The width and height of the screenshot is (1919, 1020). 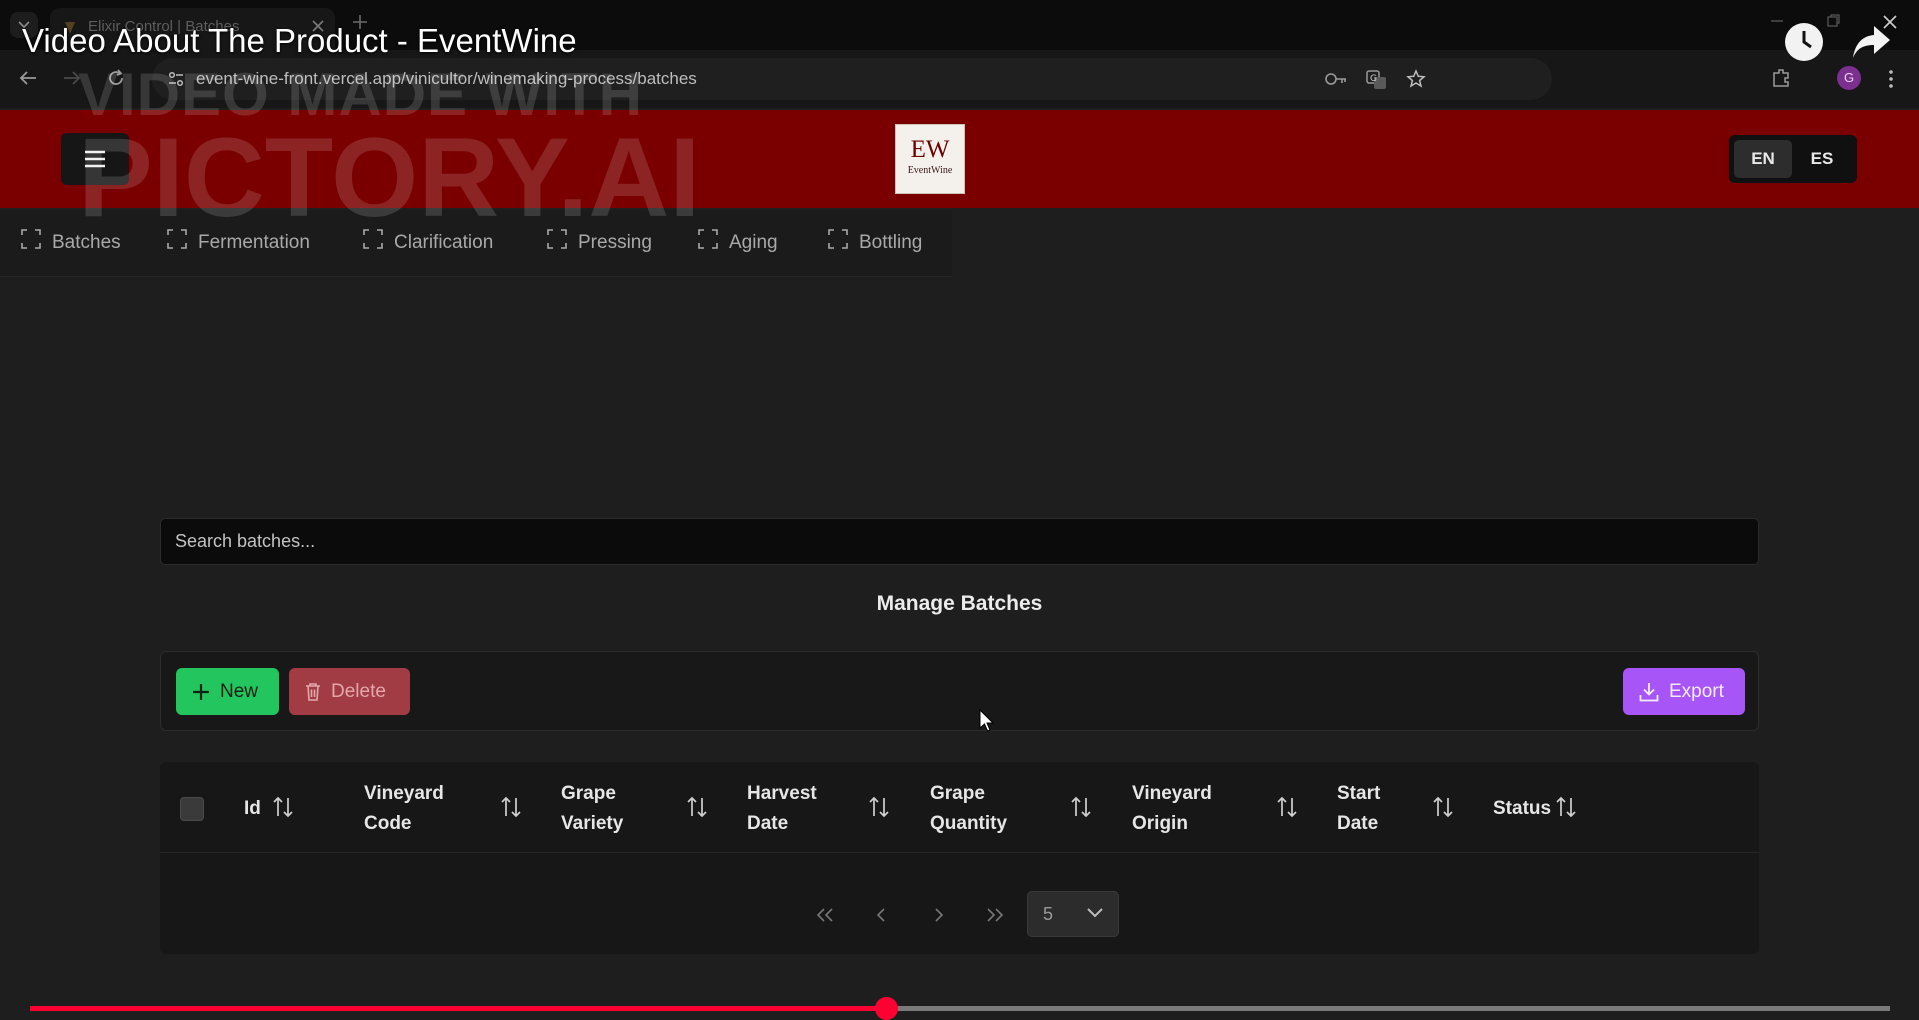 I want to click on svg-text: G, so click(x=1373, y=79).